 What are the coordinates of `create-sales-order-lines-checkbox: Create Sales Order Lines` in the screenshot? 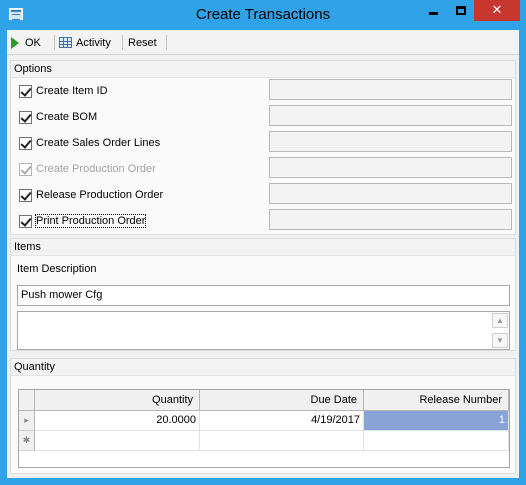 It's located at (89, 143).